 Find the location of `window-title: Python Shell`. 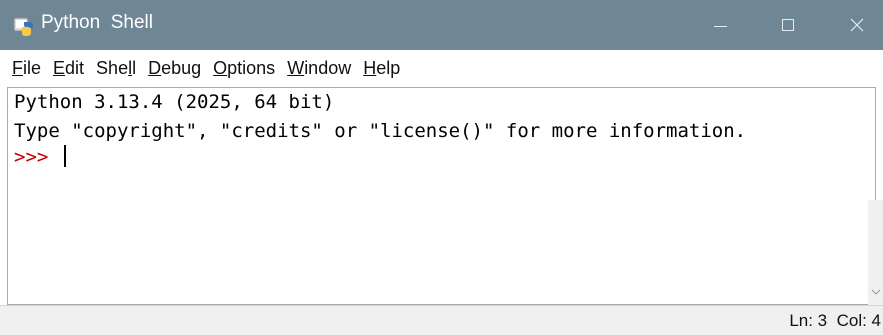

window-title: Python Shell is located at coordinates (97, 22).